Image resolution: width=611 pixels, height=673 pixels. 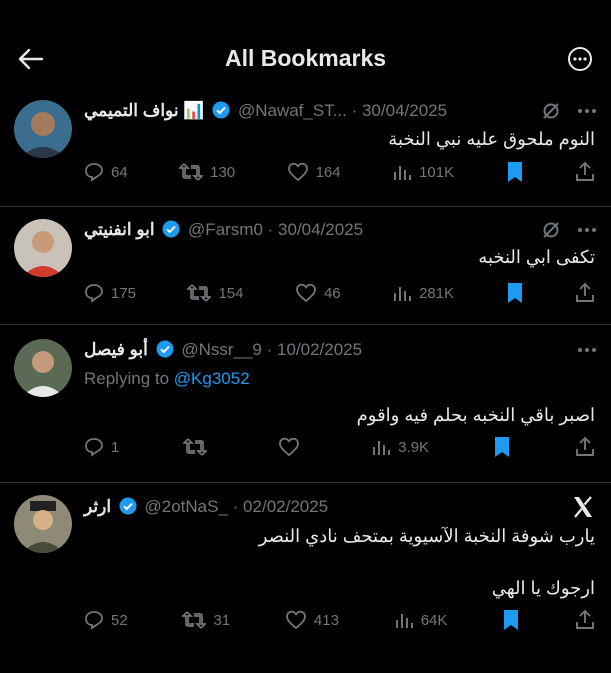 I want to click on like-button: 164, so click(x=314, y=172).